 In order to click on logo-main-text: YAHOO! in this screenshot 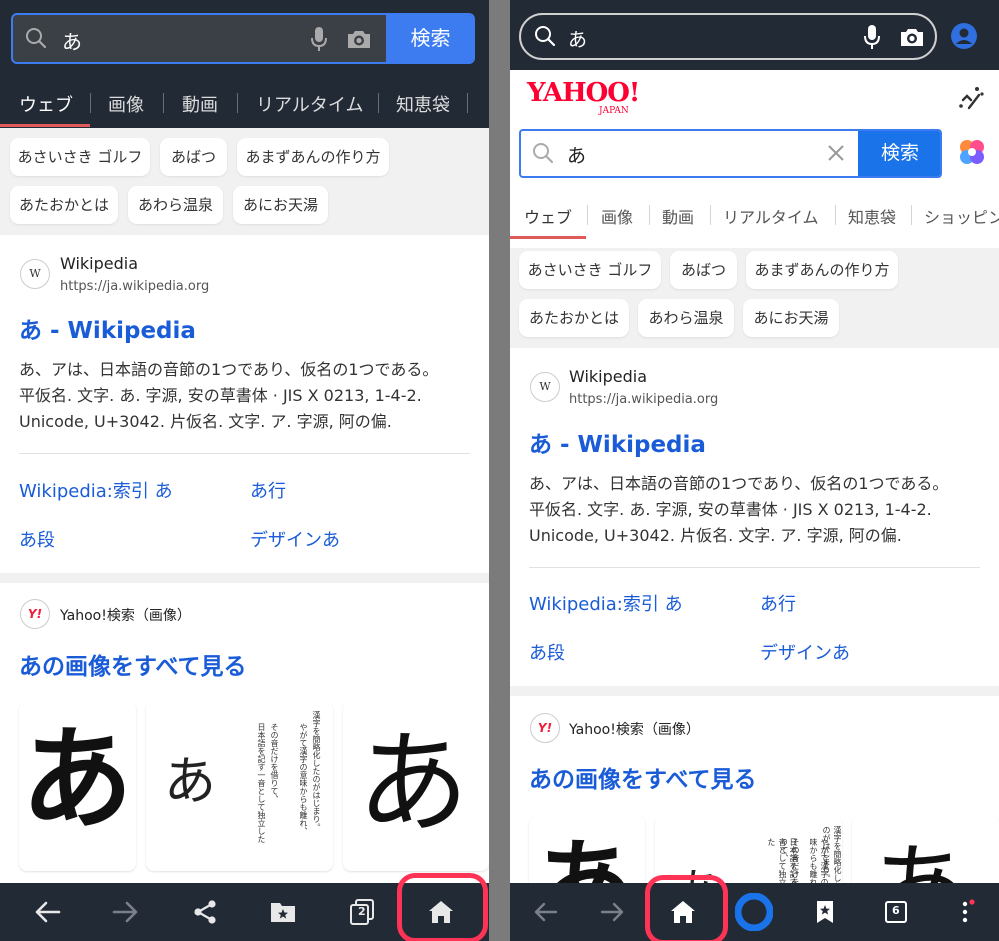, I will do `click(583, 93)`.